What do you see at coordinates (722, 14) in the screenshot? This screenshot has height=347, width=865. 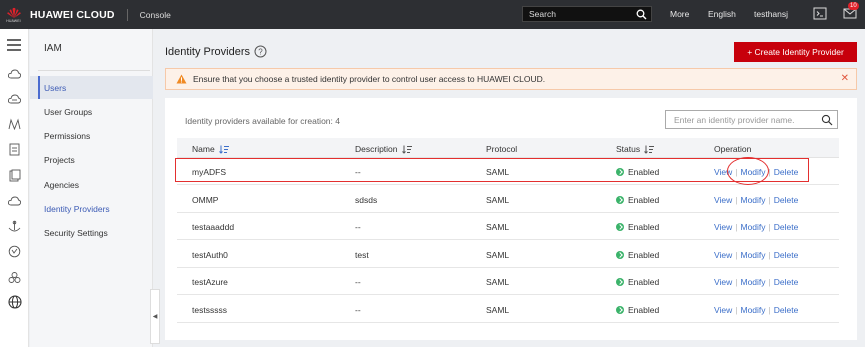 I see `language-menu: English` at bounding box center [722, 14].